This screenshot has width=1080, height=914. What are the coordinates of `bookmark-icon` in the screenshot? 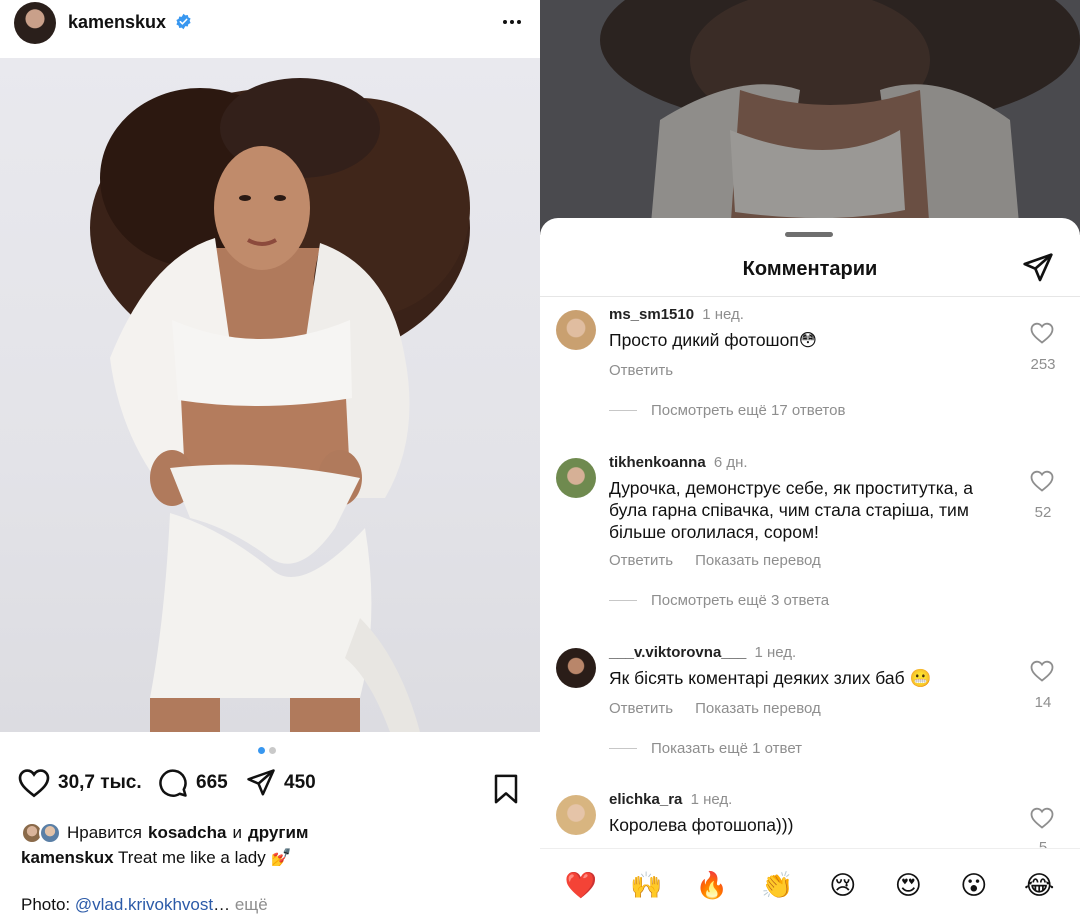 It's located at (506, 789).